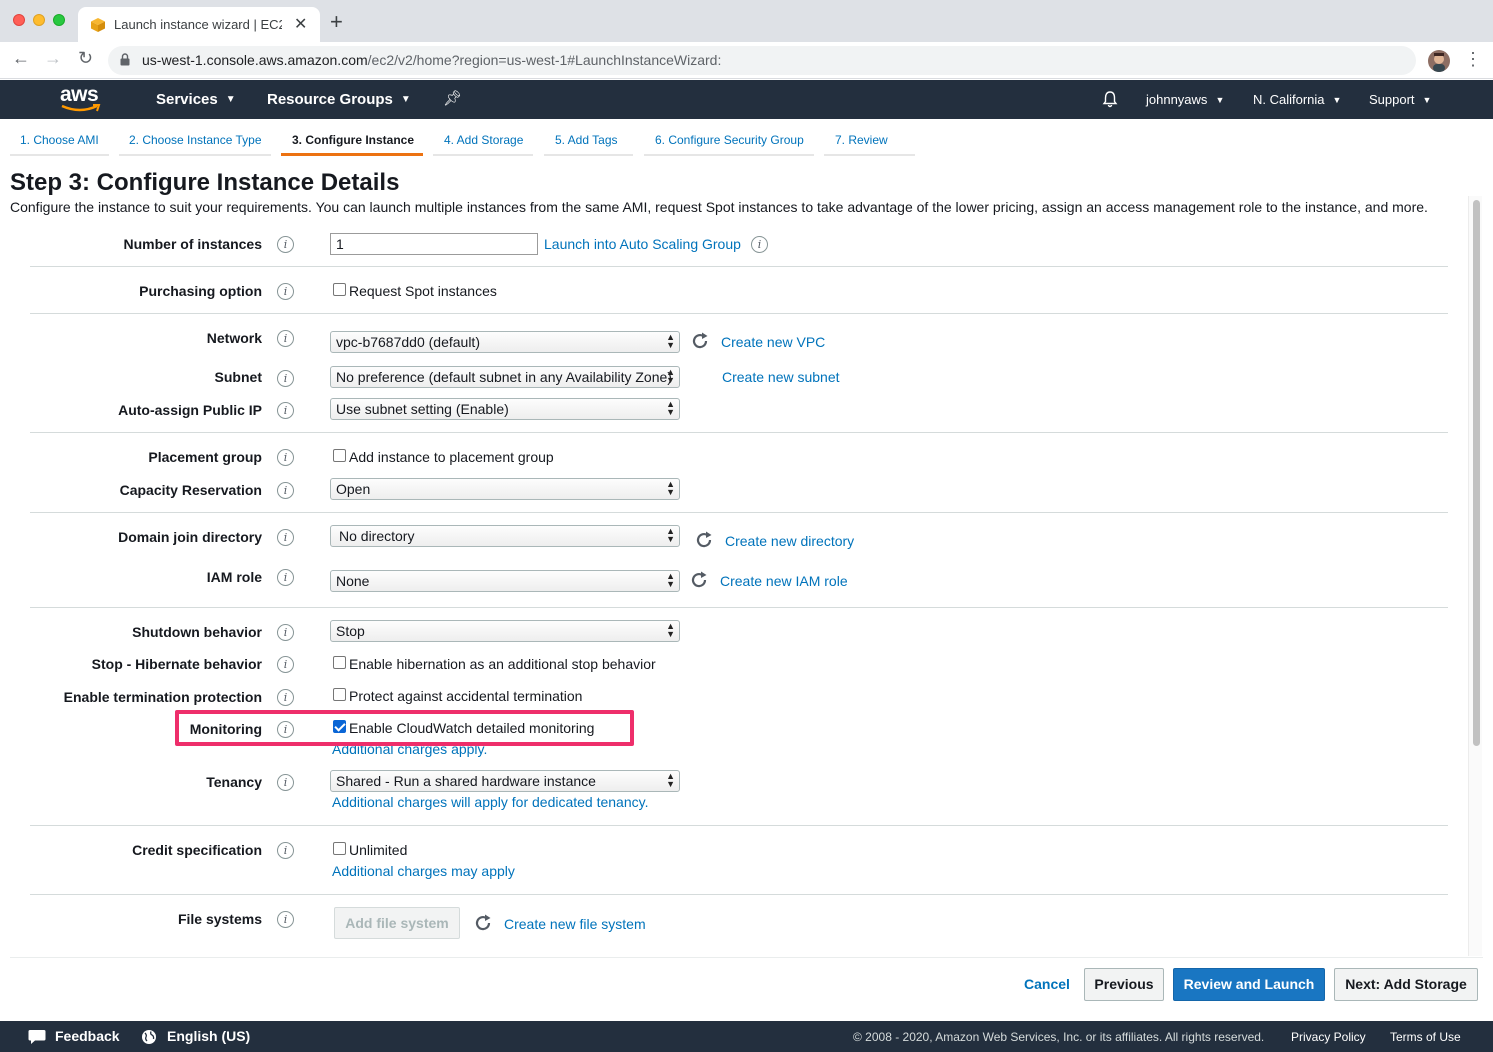 The width and height of the screenshot is (1493, 1052). What do you see at coordinates (125, 59) in the screenshot?
I see `lock-icon` at bounding box center [125, 59].